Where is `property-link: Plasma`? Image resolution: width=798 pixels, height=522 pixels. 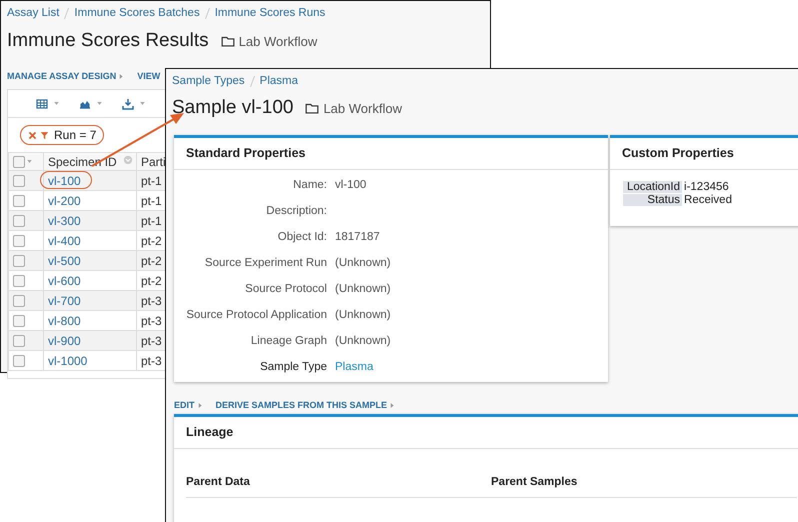 property-link: Plasma is located at coordinates (354, 367).